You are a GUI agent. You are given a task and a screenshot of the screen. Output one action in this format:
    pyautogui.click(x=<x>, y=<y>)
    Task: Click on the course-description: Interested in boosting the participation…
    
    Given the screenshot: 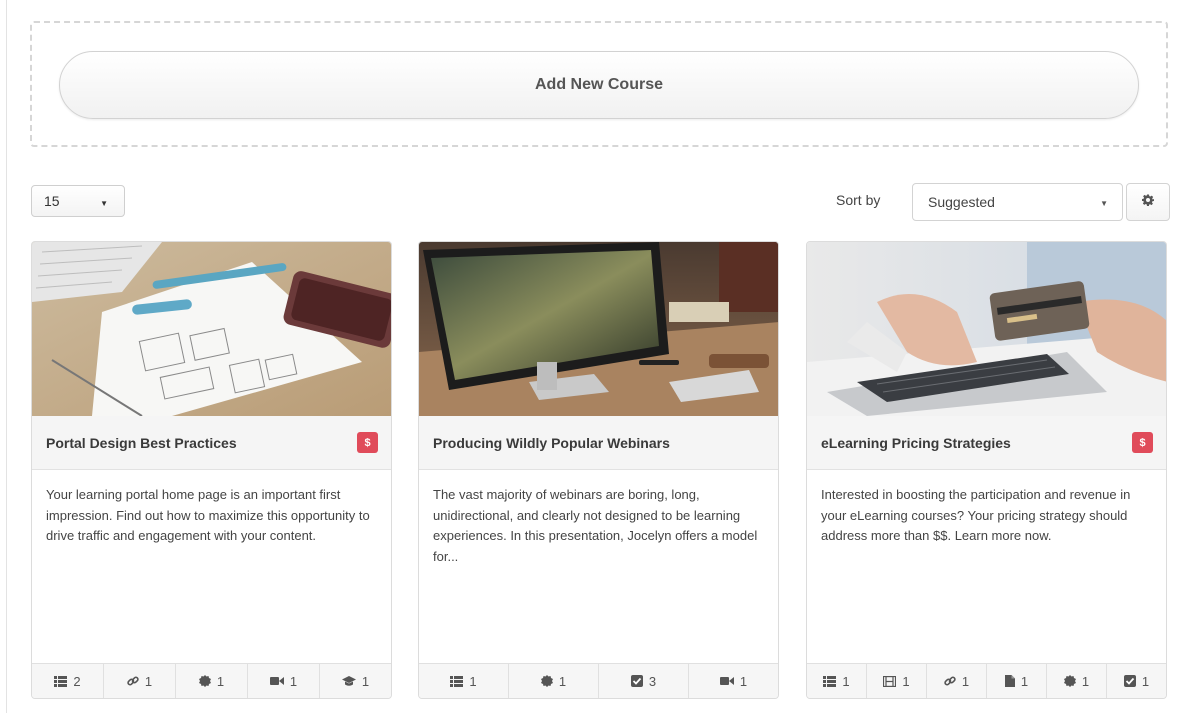 What is the action you would take?
    pyautogui.click(x=976, y=515)
    